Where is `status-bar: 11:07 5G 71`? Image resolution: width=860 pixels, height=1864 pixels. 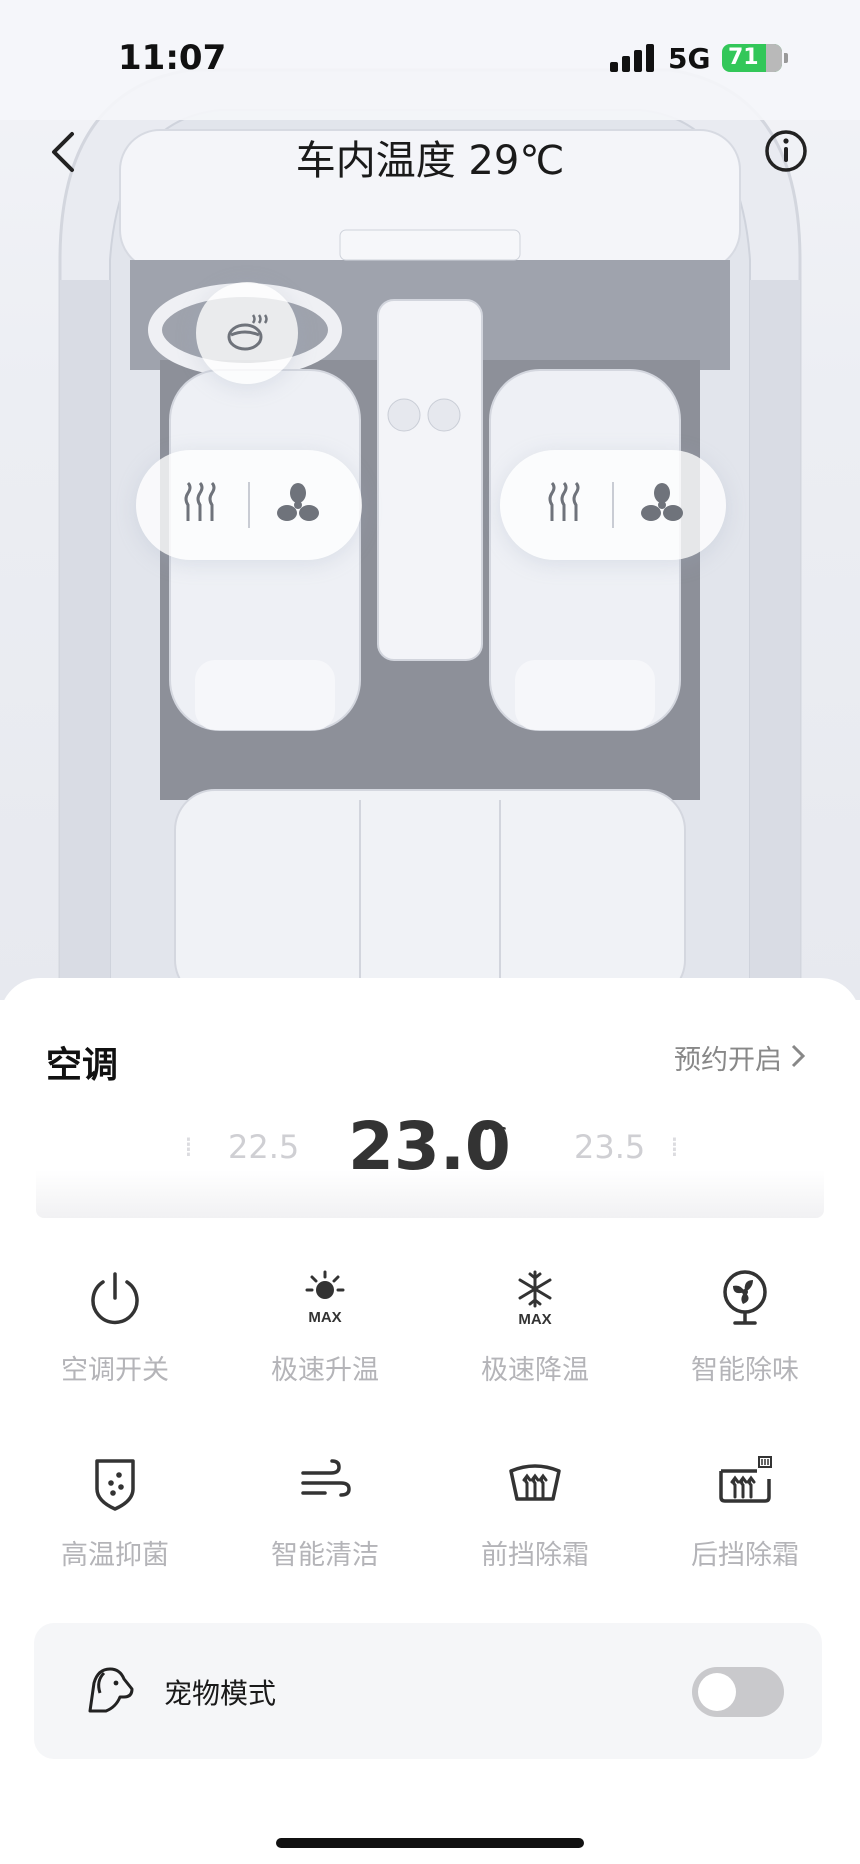 status-bar: 11:07 5G 71 is located at coordinates (430, 55).